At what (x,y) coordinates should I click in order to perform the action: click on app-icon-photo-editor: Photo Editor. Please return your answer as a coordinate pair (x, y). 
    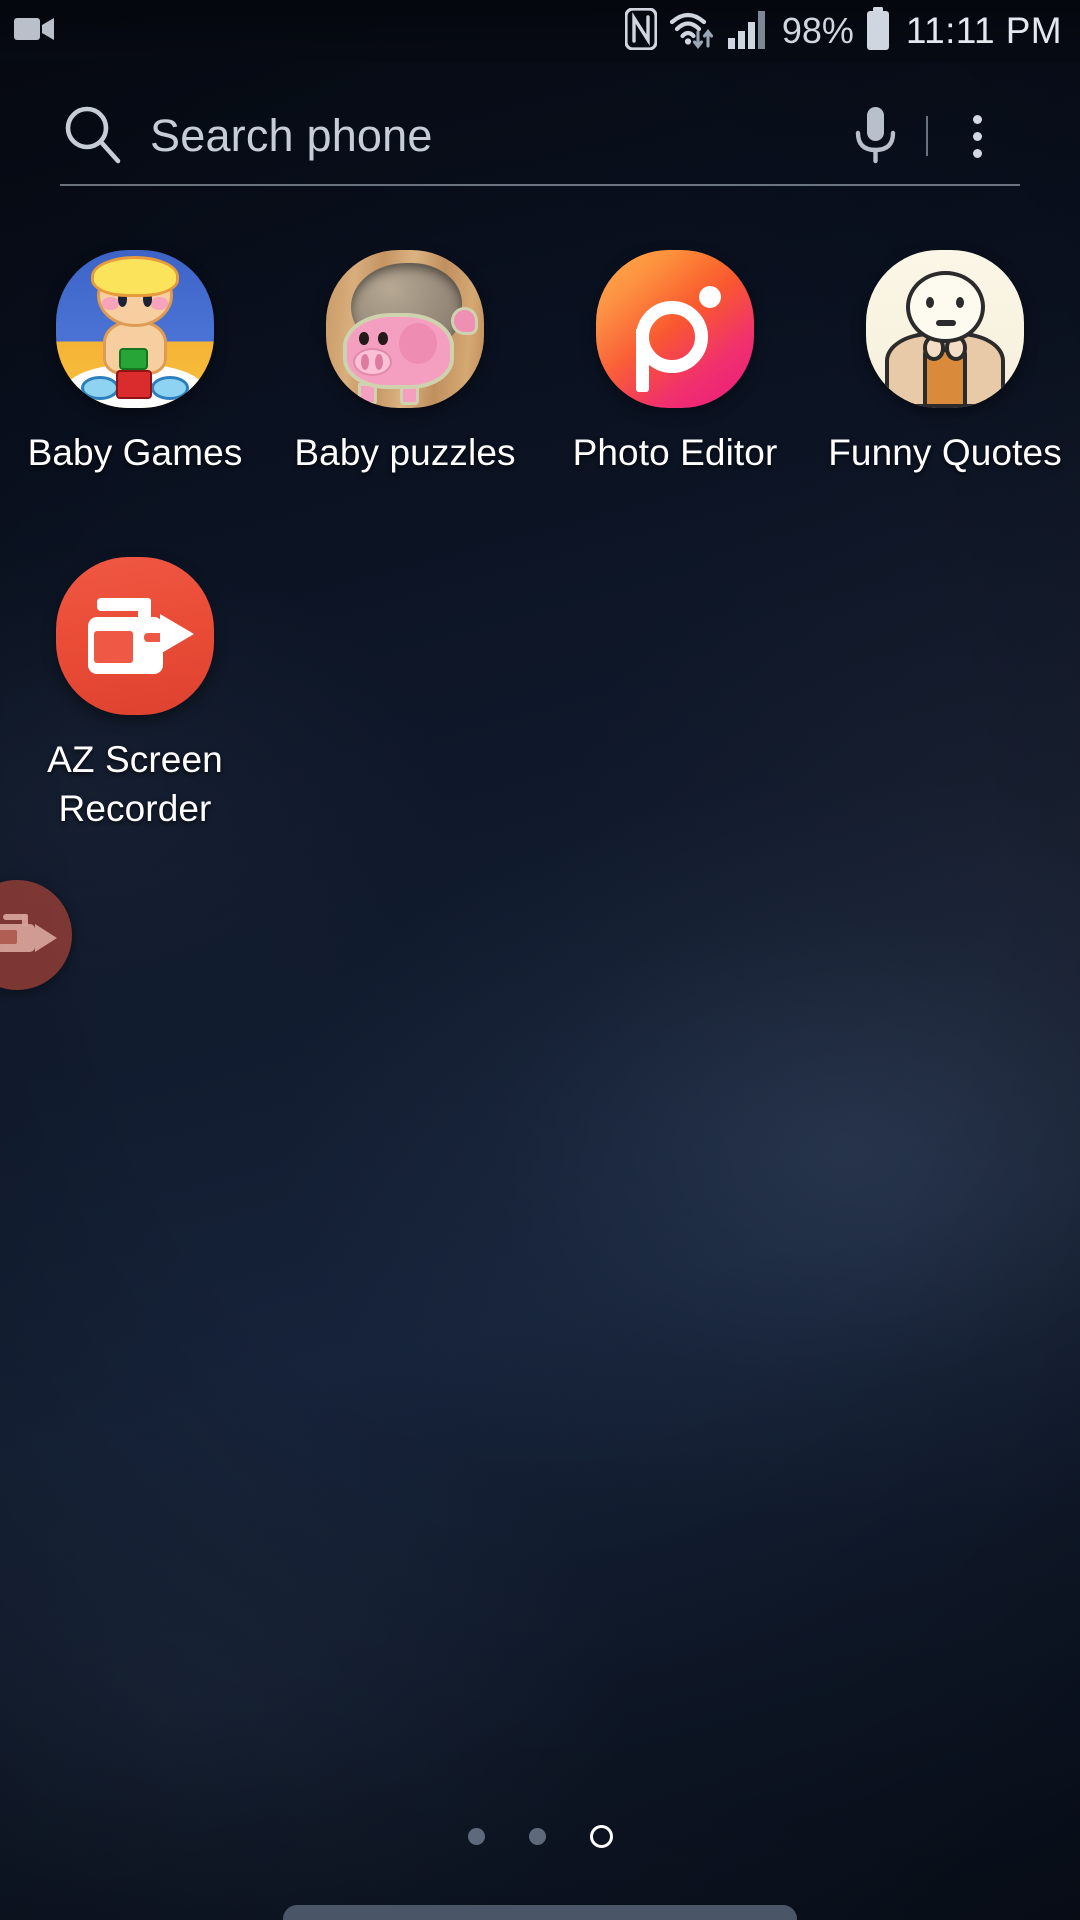
    Looking at the image, I should click on (675, 356).